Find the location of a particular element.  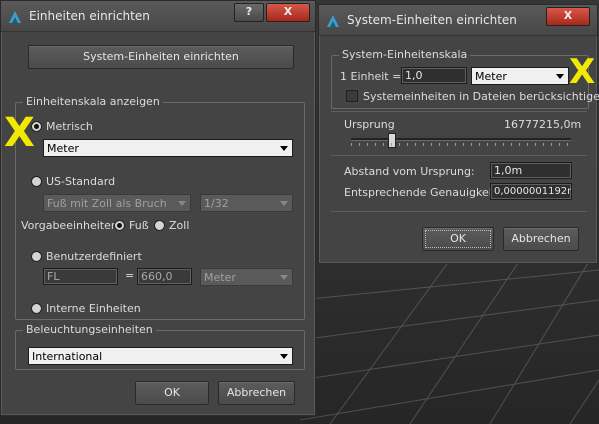

system-scale-label: System-Einheitenskala is located at coordinates (405, 54).